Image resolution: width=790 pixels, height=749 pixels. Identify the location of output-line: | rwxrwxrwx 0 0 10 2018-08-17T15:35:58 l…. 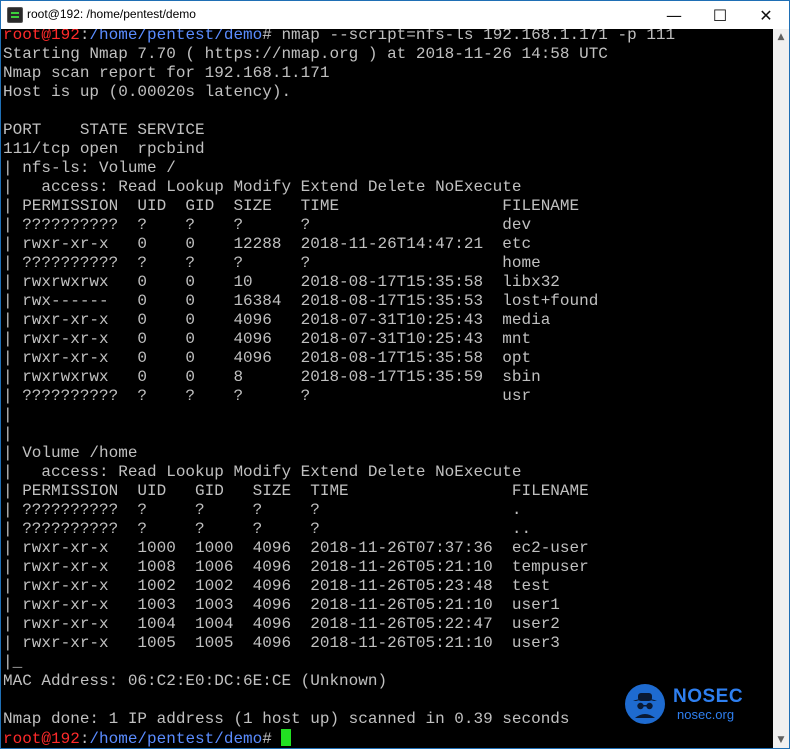
(281, 282).